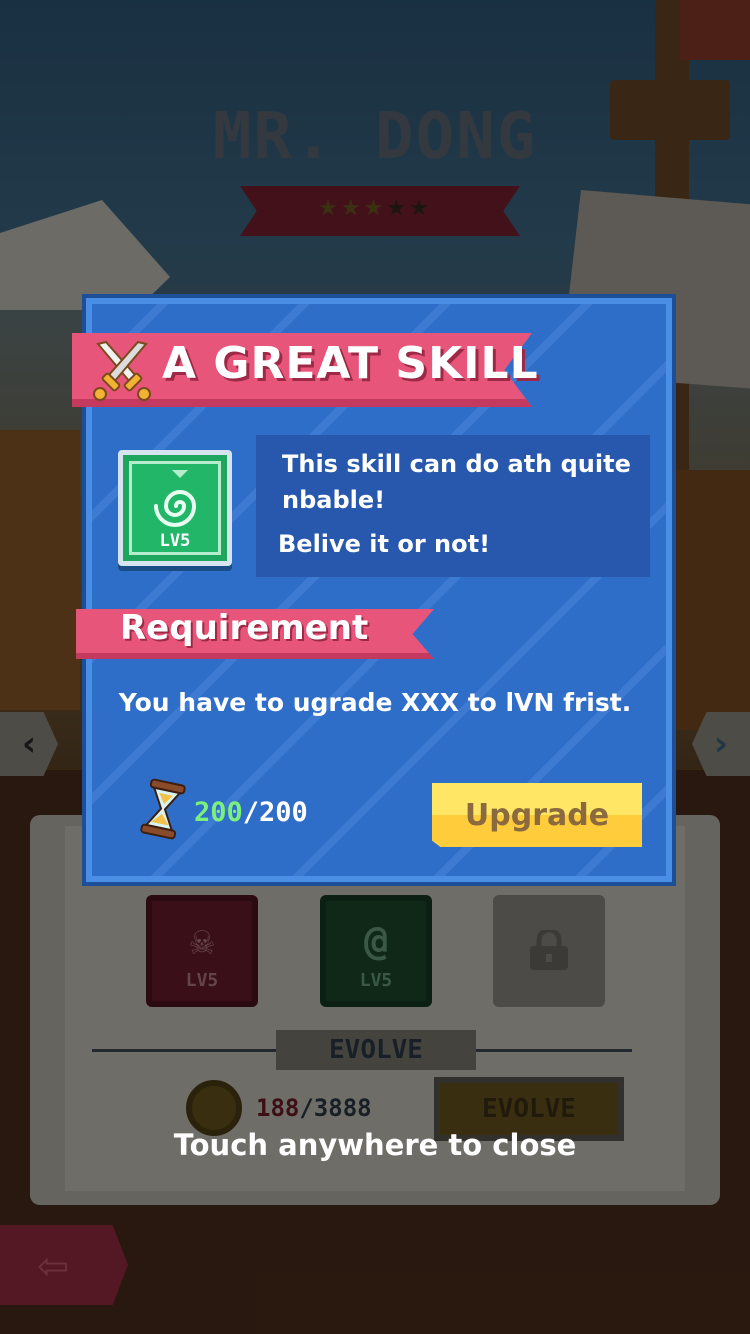 Image resolution: width=750 pixels, height=1334 pixels. I want to click on skill-description-line-1: This skill can do ath quite, so click(456, 464).